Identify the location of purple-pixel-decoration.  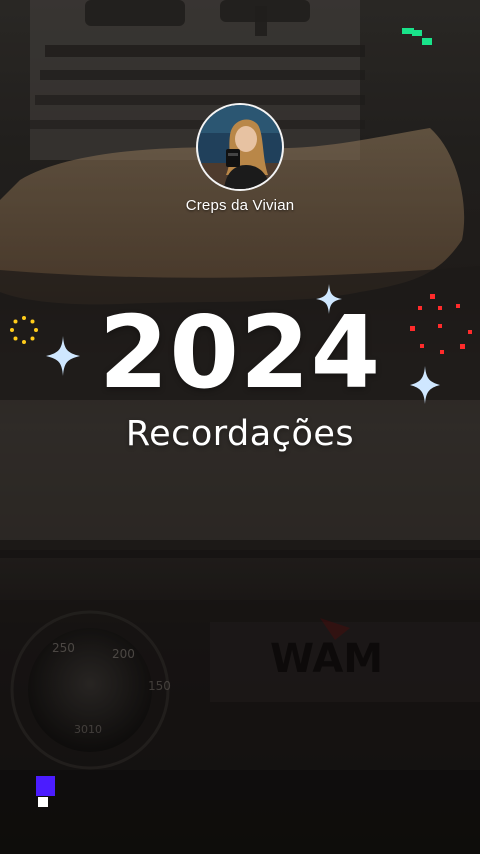
(45, 791).